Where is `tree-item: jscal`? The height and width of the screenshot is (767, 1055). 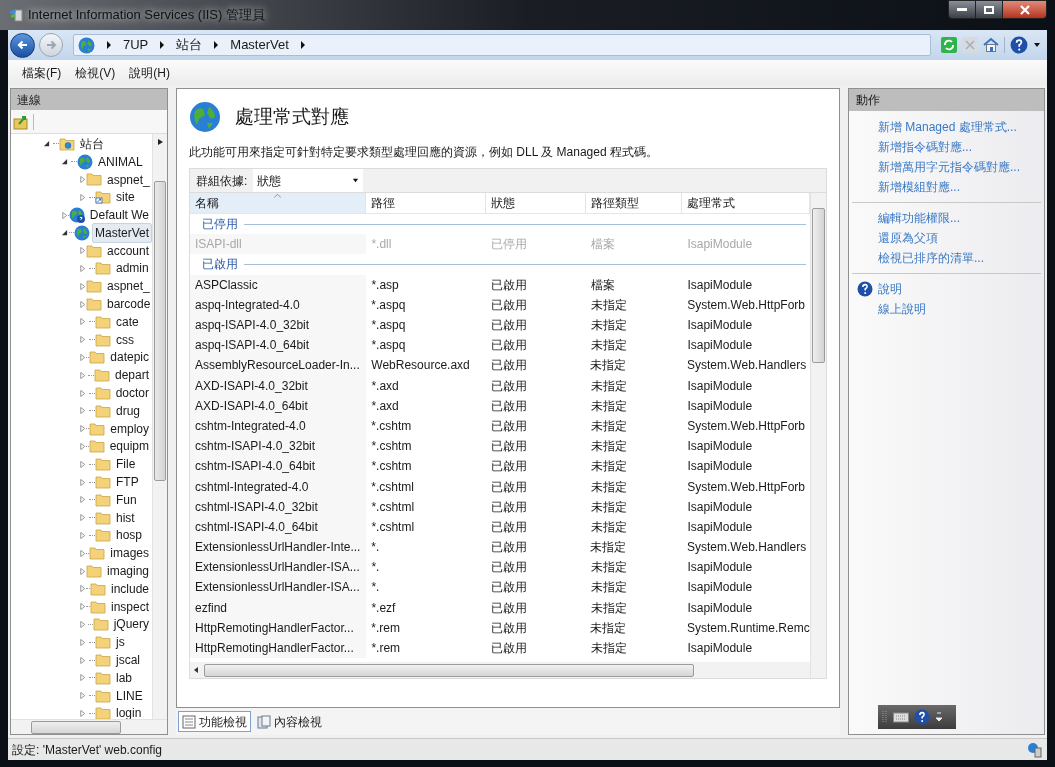 tree-item: jscal is located at coordinates (128, 660).